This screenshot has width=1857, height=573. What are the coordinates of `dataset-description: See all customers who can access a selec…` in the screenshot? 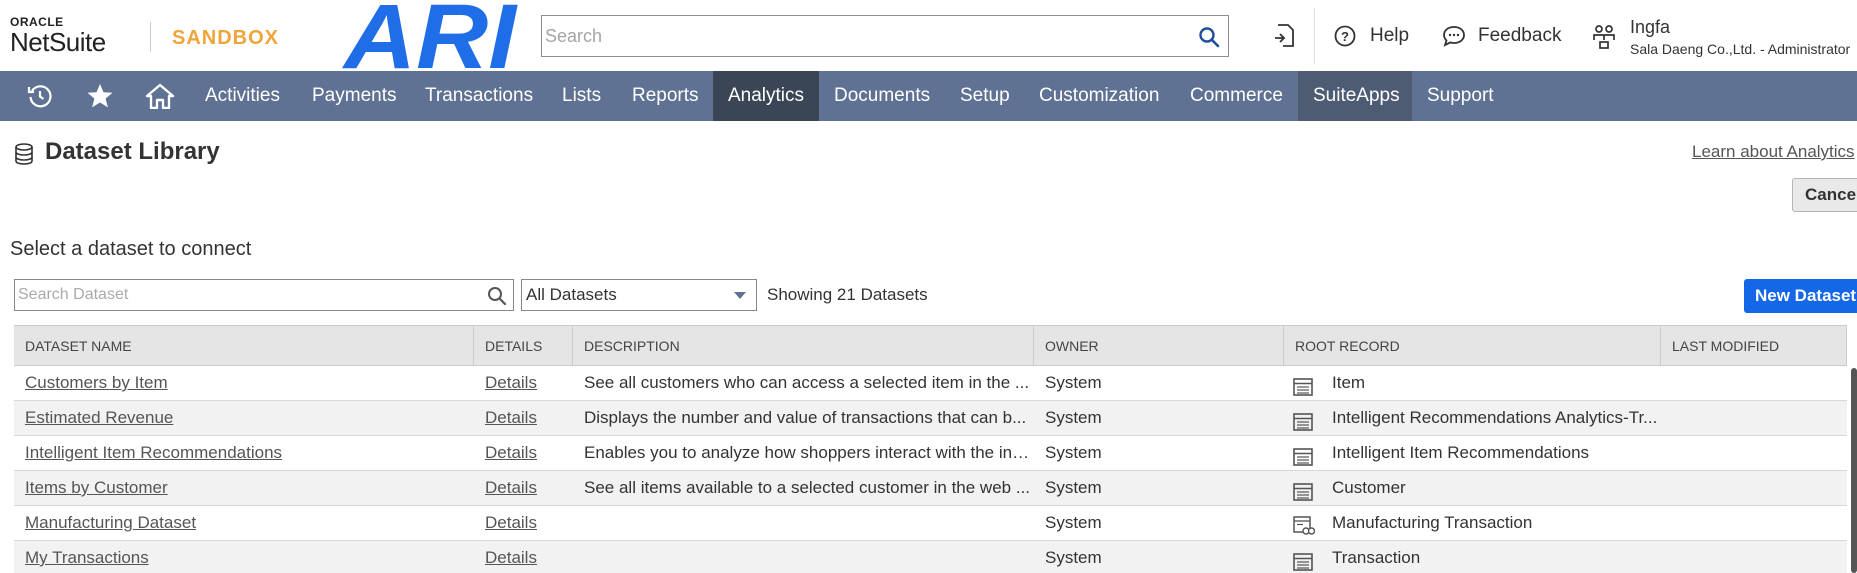 It's located at (807, 382).